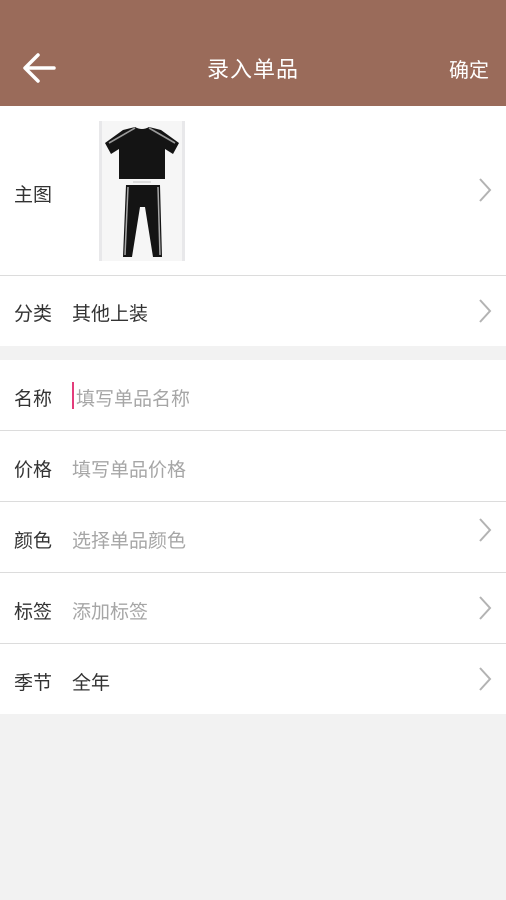  I want to click on text-cursor, so click(73, 395).